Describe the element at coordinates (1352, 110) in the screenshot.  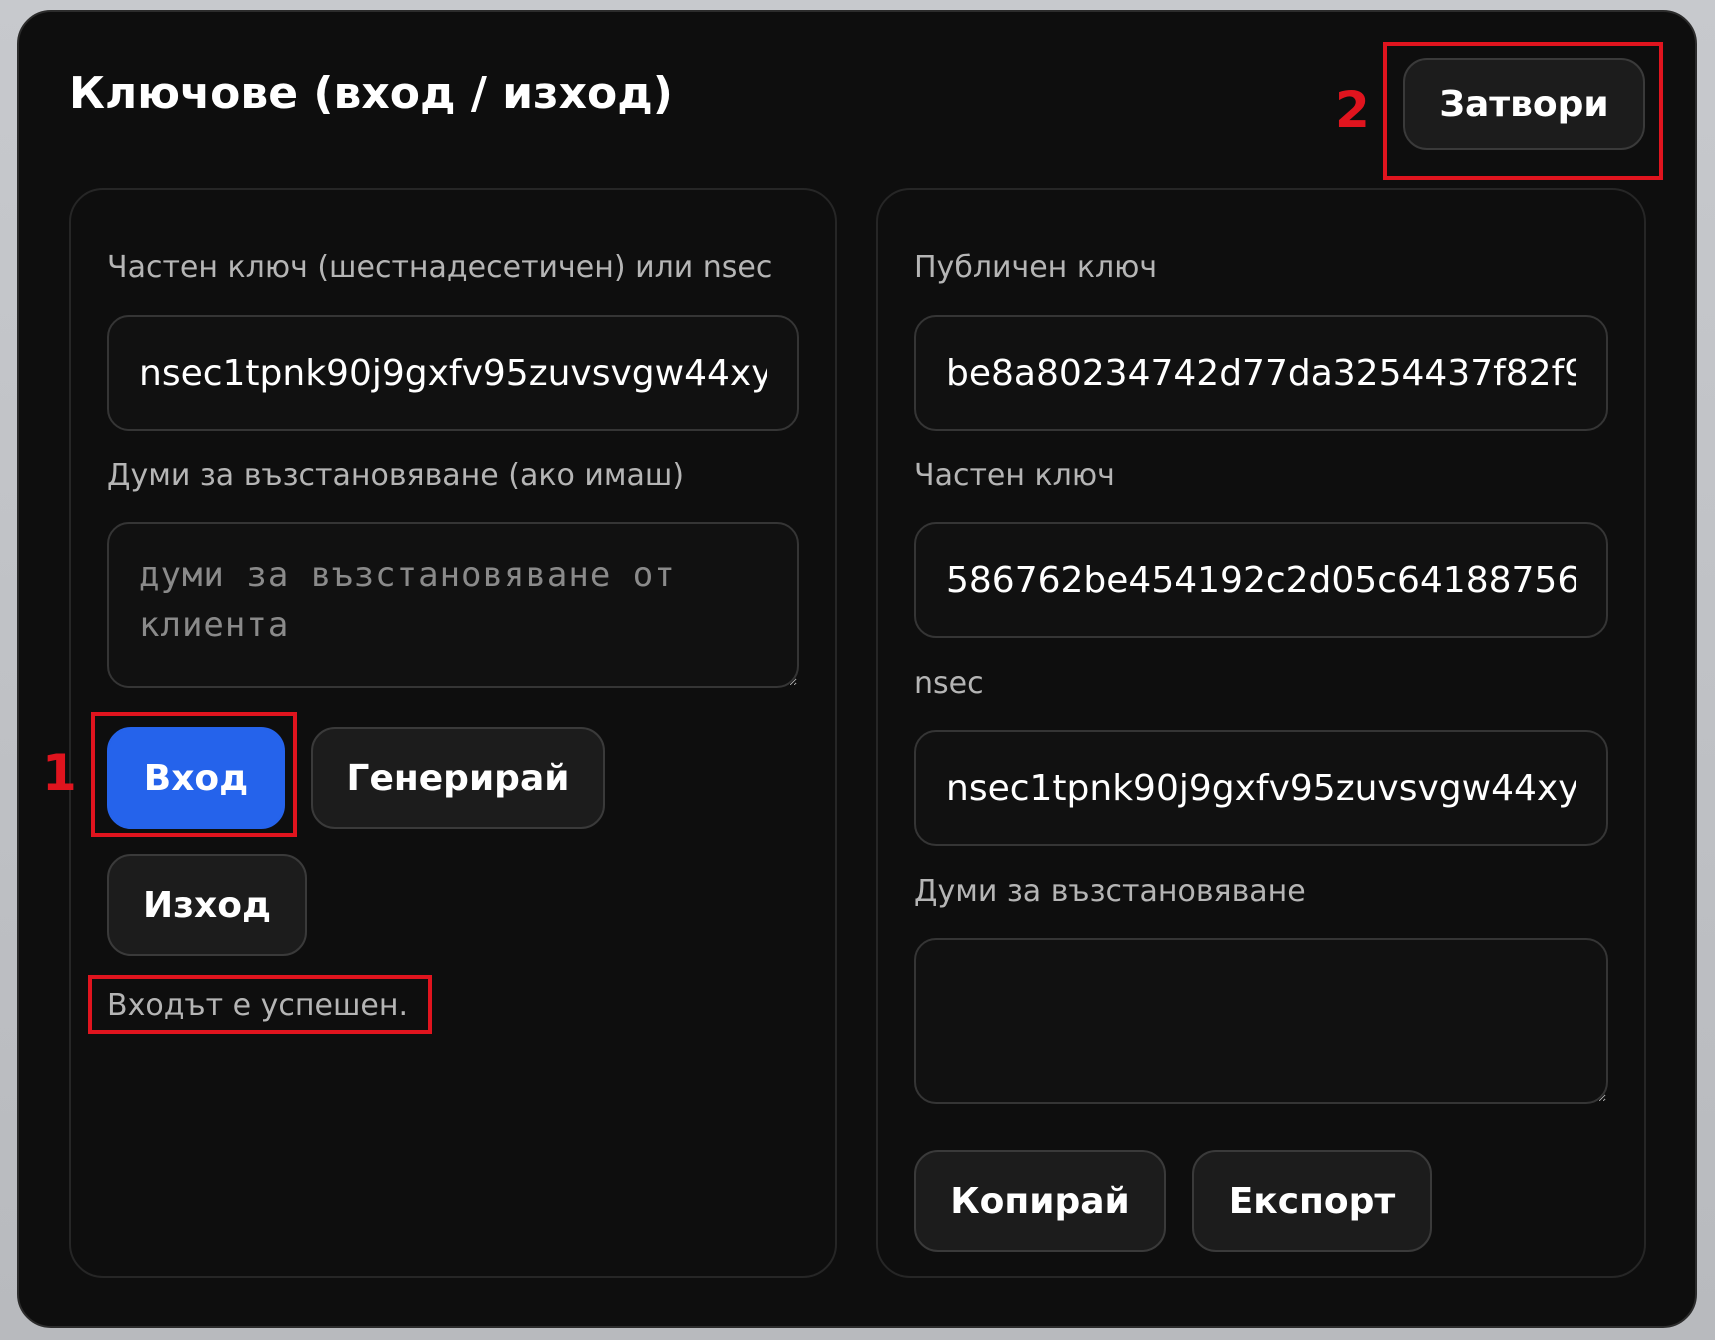
I see `annotation-number-2: 2` at that location.